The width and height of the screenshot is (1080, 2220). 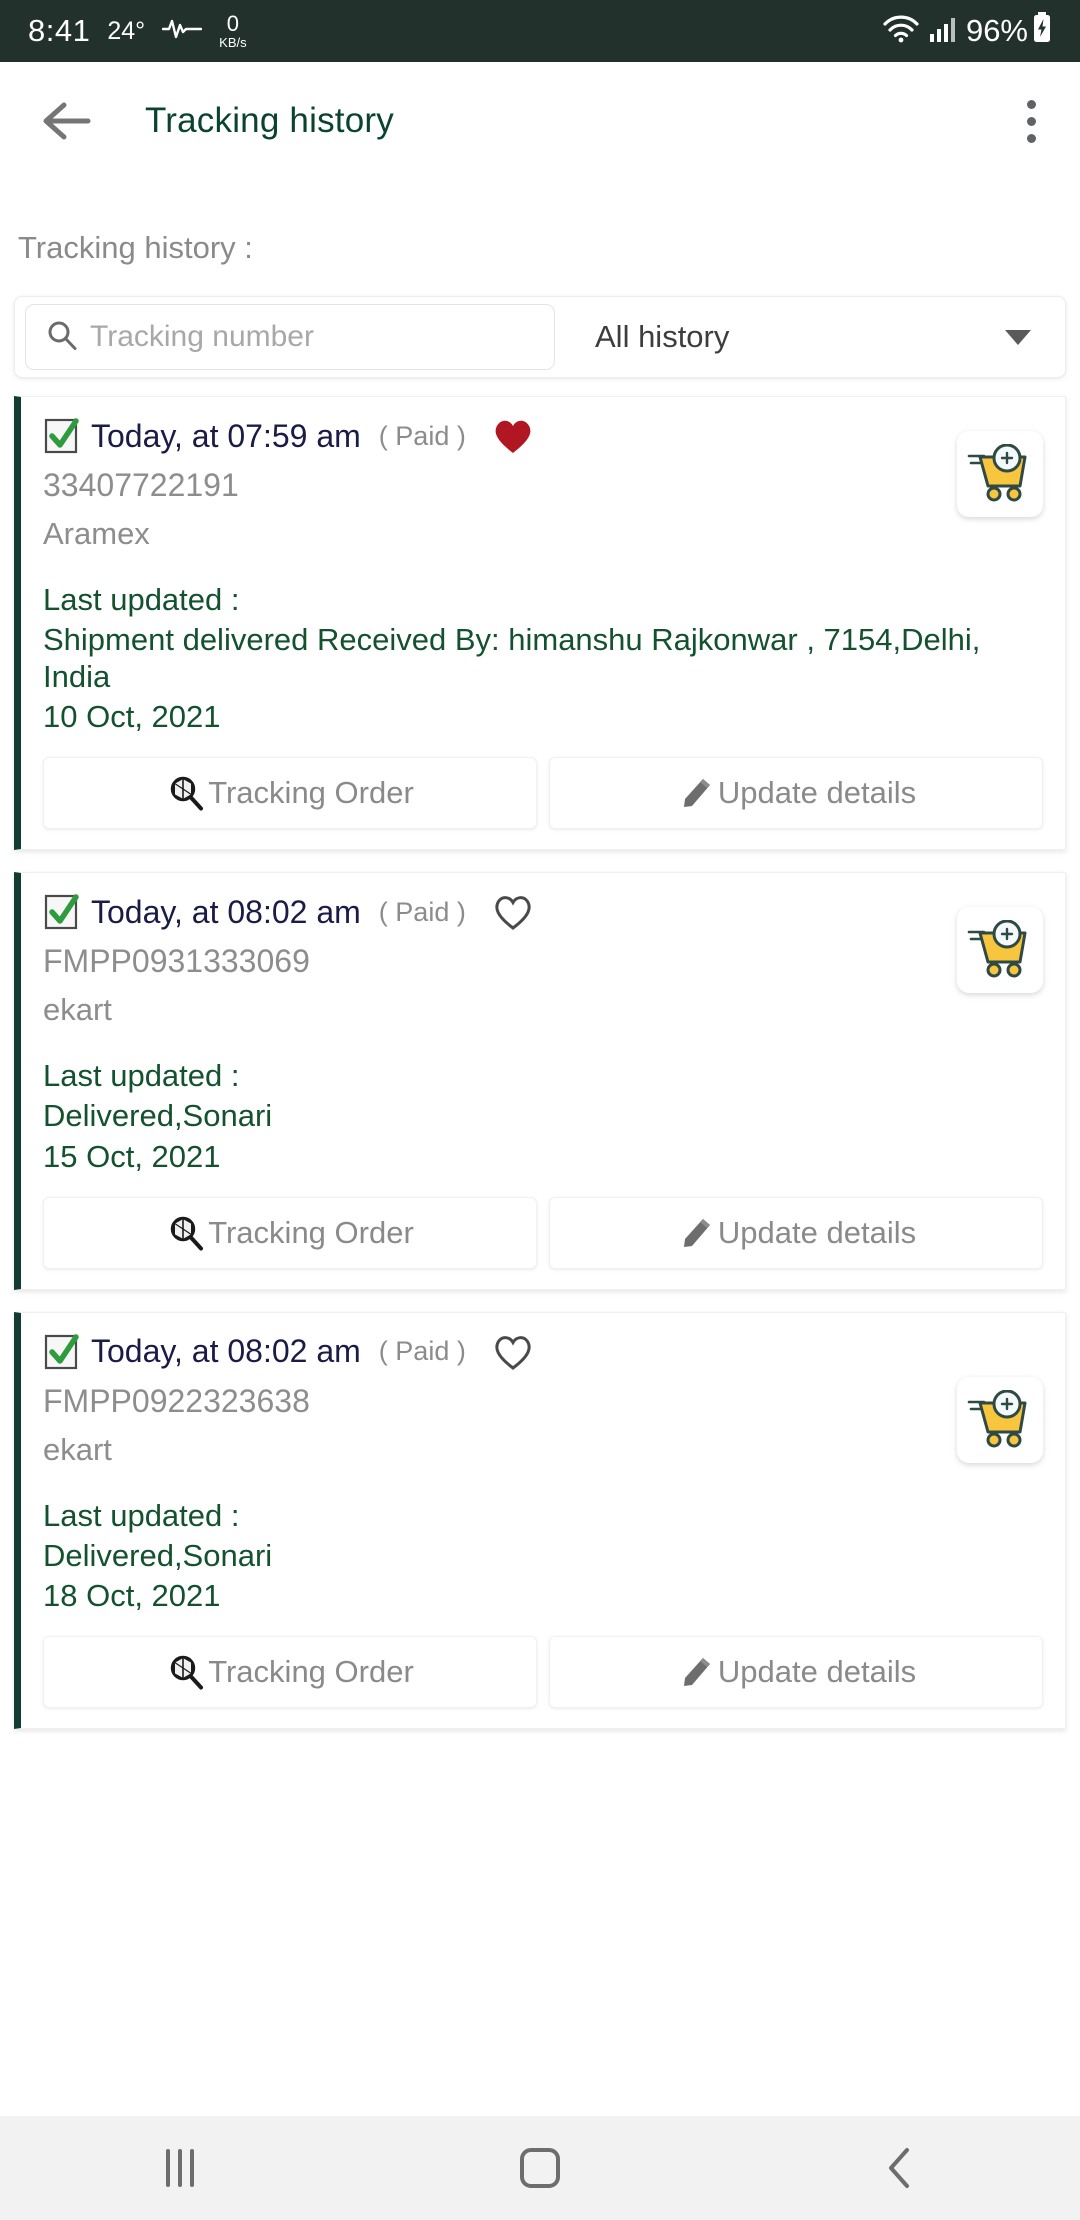 What do you see at coordinates (126, 30) in the screenshot?
I see `status-temperature: 24°` at bounding box center [126, 30].